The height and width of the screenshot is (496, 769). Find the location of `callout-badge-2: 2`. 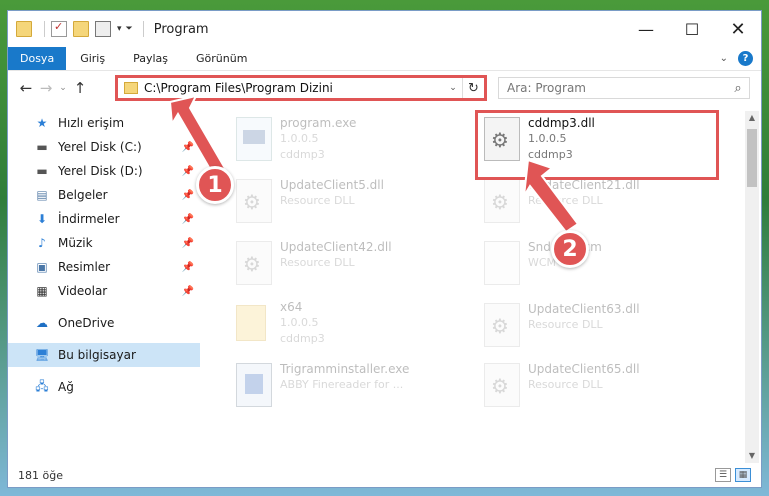

callout-badge-2: 2 is located at coordinates (570, 249).